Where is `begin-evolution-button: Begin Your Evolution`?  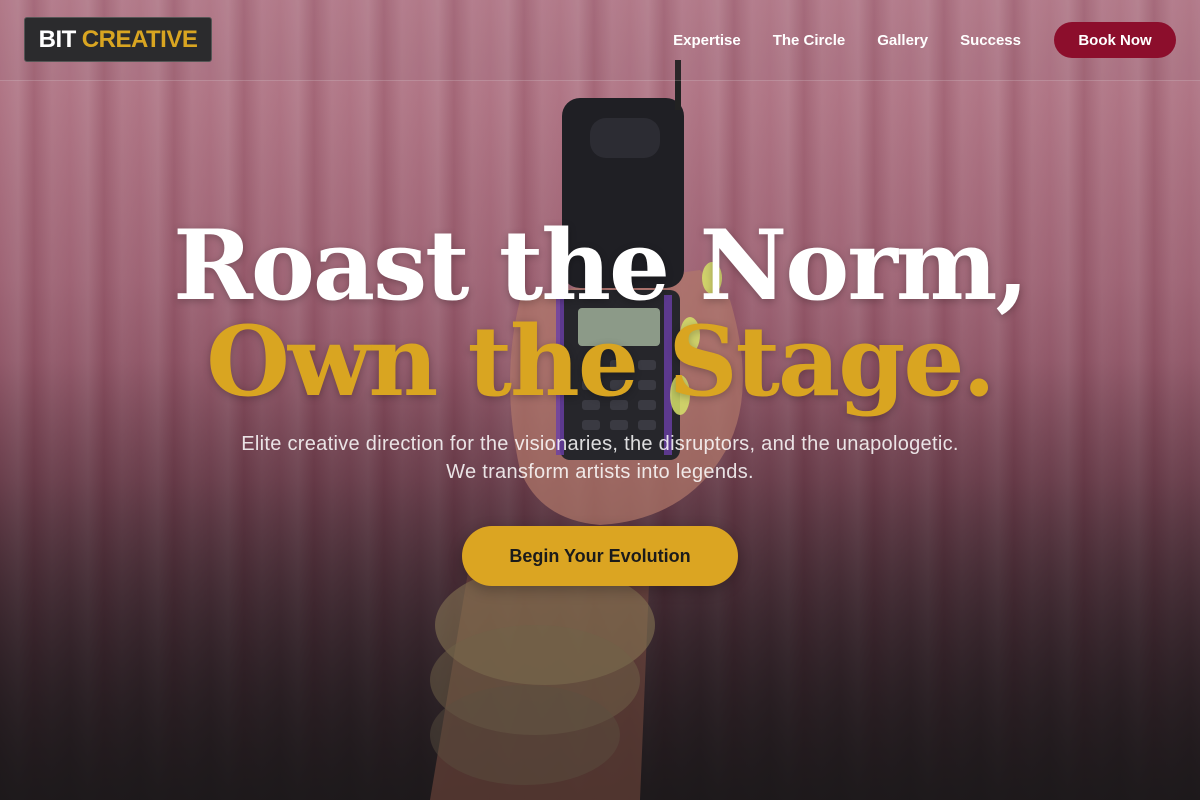 begin-evolution-button: Begin Your Evolution is located at coordinates (600, 556).